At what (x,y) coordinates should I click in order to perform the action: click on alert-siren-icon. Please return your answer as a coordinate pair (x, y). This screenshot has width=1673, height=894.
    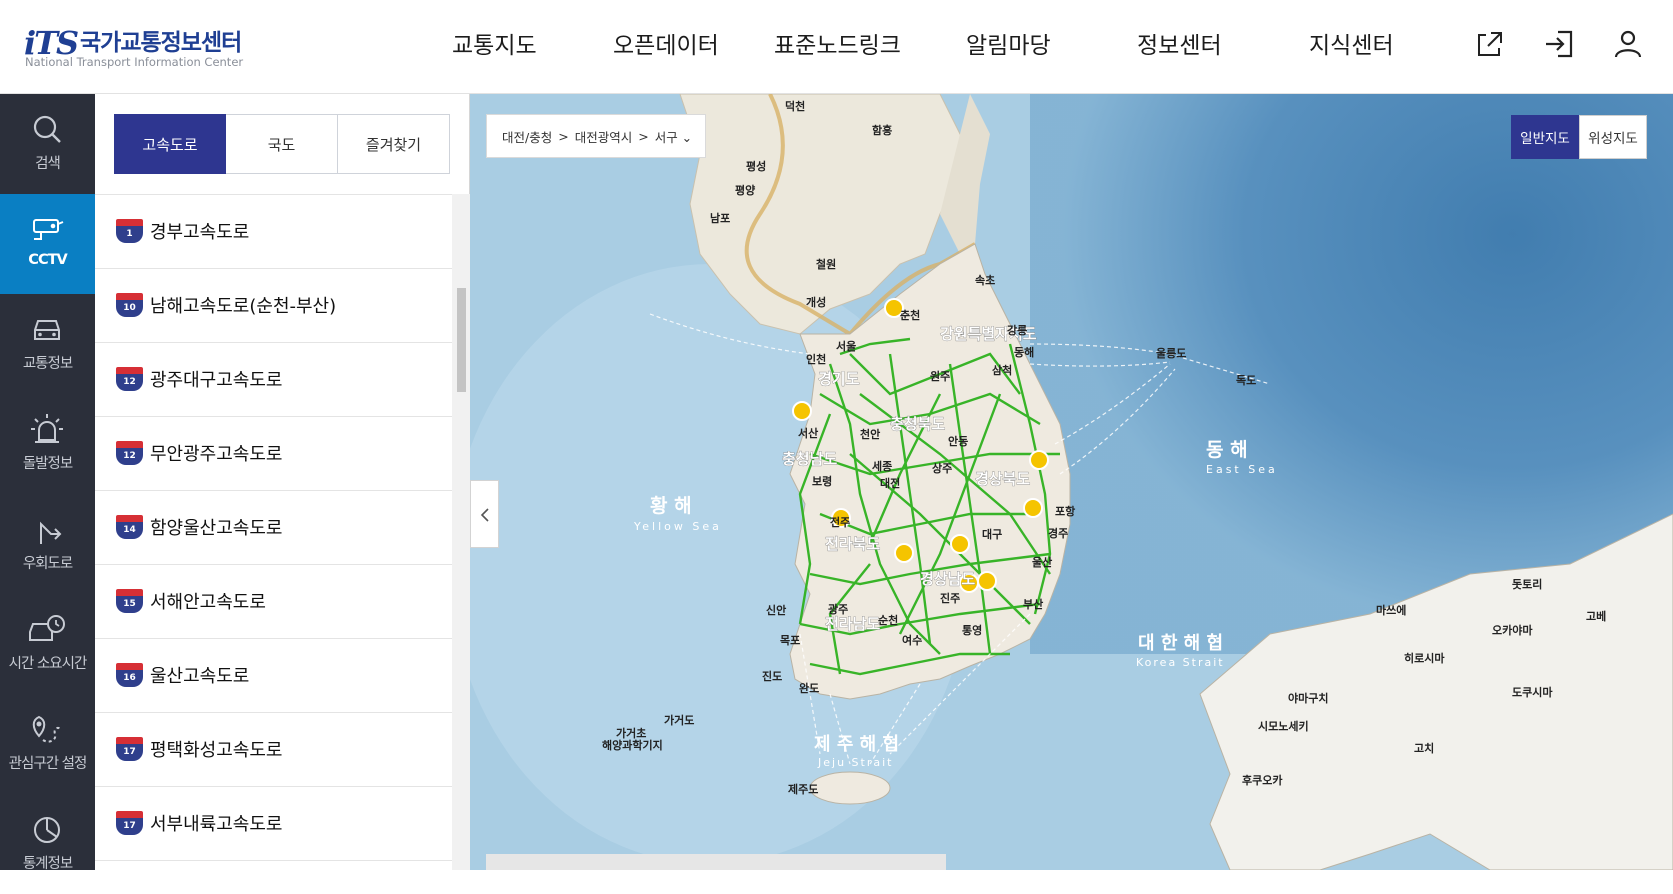
    Looking at the image, I should click on (47, 428).